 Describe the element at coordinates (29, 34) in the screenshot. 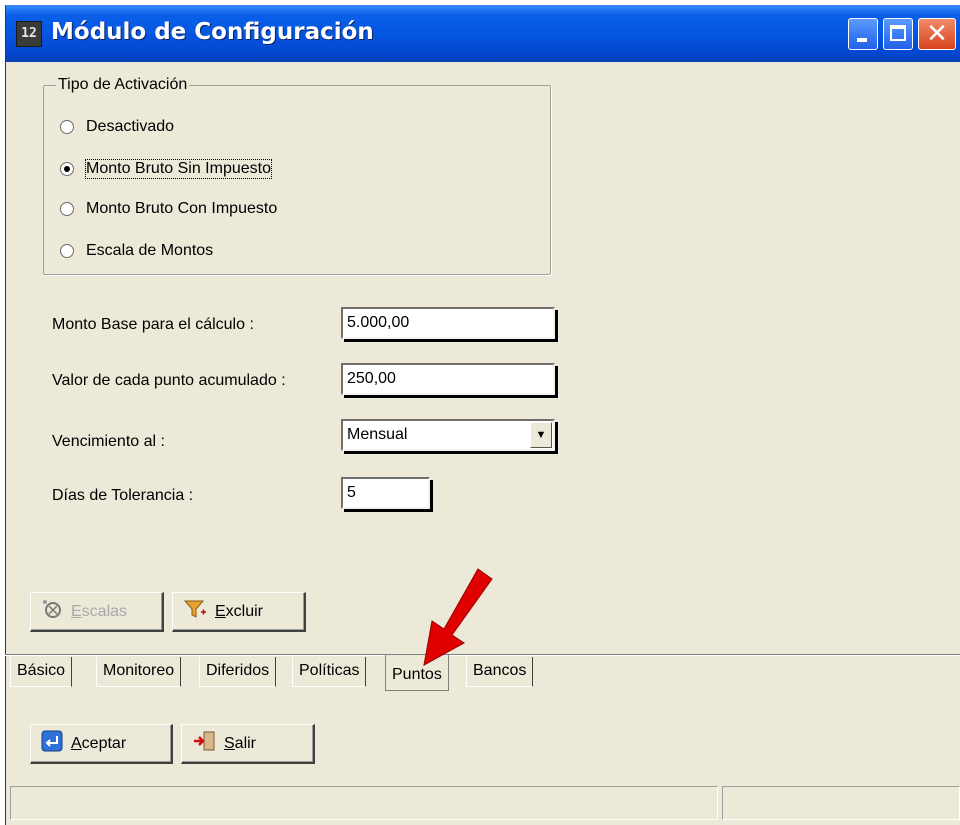

I see `app-icon: 12` at that location.